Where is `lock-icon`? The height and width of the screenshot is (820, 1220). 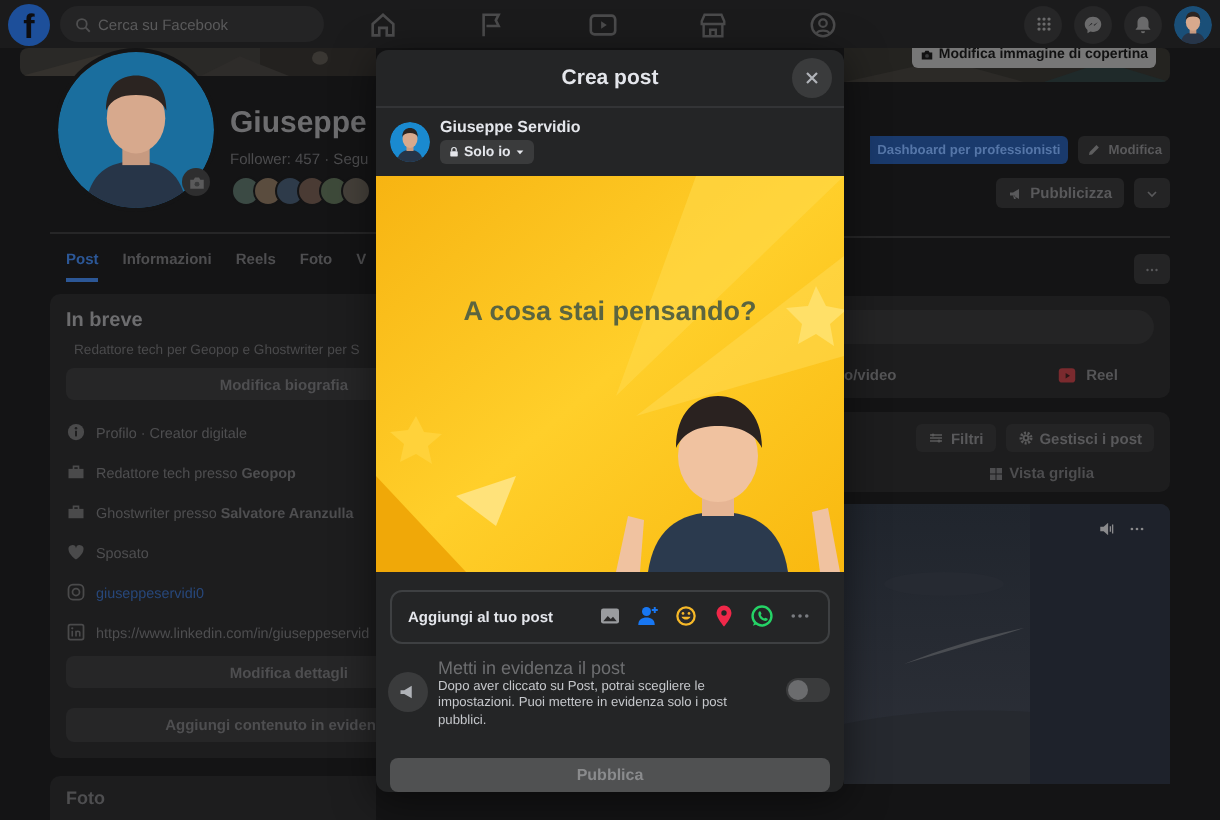
lock-icon is located at coordinates (454, 152).